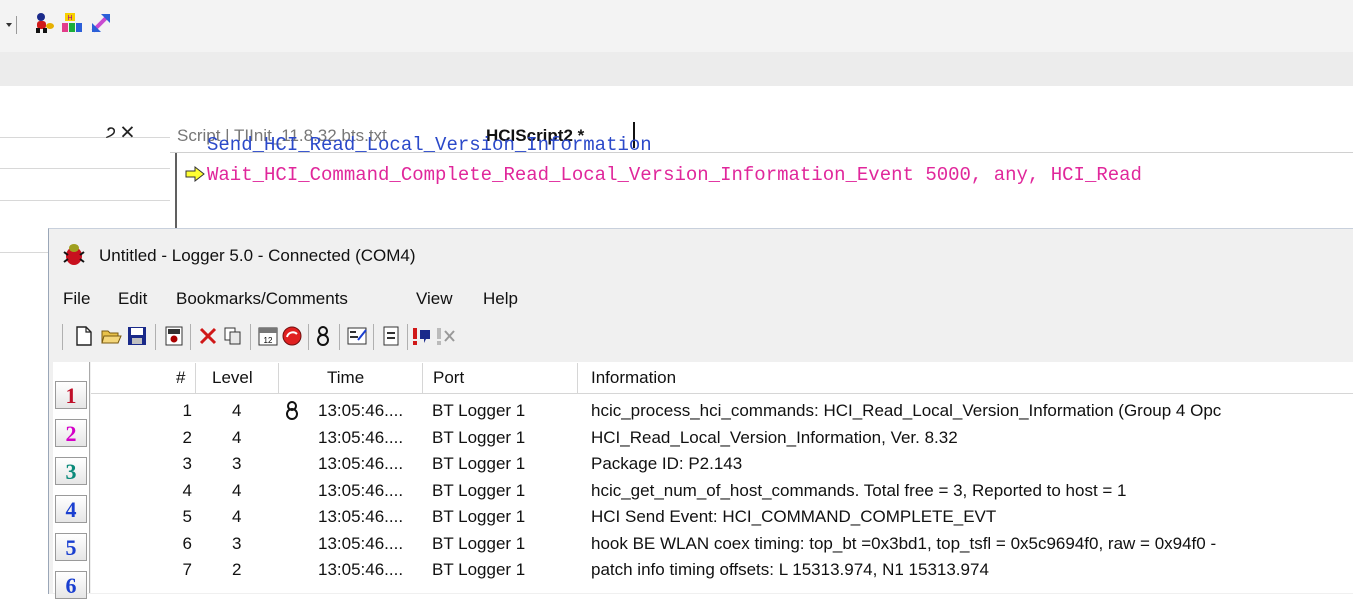 The height and width of the screenshot is (600, 1353). What do you see at coordinates (257, 255) in the screenshot?
I see `logger-title: Untitled - Logger 5.0 - Connected (COM4)` at bounding box center [257, 255].